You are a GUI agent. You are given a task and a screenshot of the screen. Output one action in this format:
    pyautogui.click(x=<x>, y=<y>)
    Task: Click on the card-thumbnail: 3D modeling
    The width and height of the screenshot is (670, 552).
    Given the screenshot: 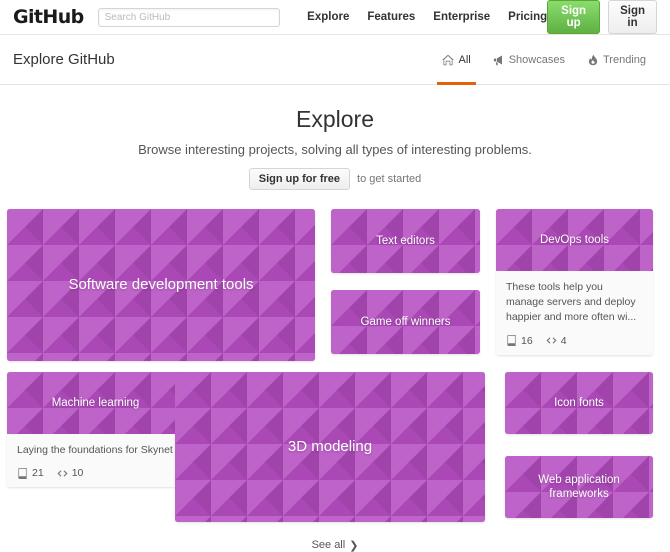 What is the action you would take?
    pyautogui.click(x=330, y=447)
    